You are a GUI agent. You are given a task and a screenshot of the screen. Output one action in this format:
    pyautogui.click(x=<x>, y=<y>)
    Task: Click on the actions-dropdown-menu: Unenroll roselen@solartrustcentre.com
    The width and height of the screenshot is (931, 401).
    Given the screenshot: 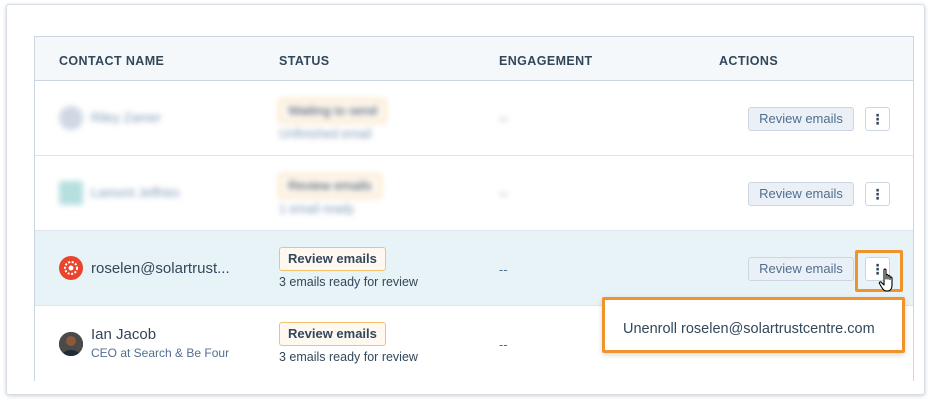 What is the action you would take?
    pyautogui.click(x=753, y=325)
    